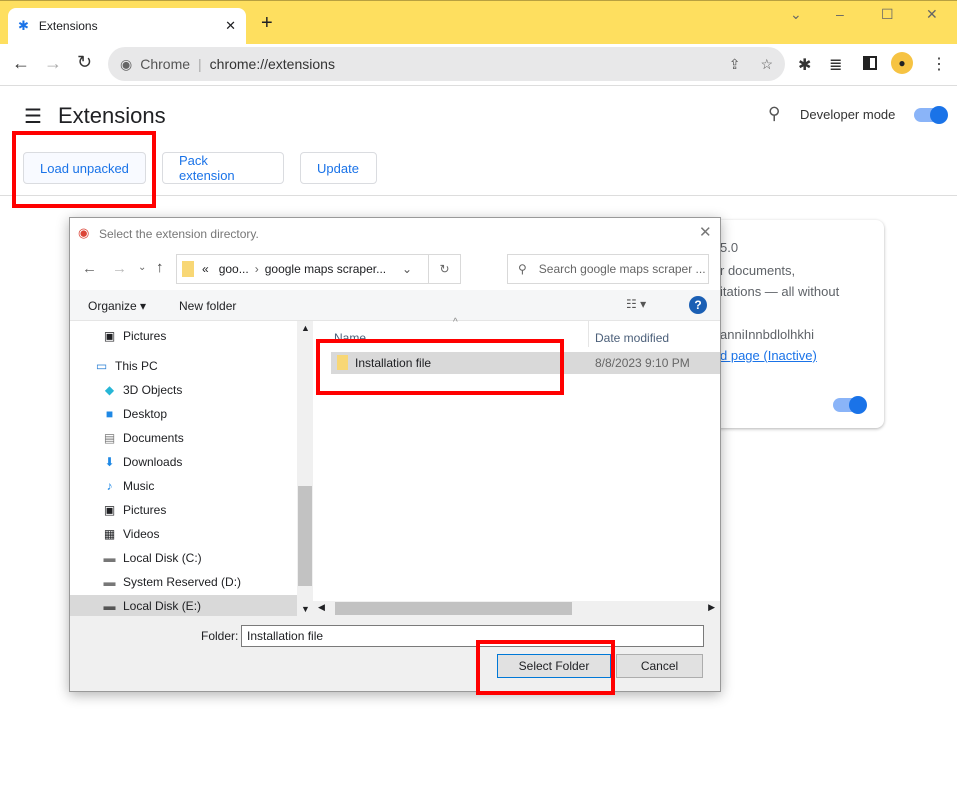 Image resolution: width=957 pixels, height=787 pixels. What do you see at coordinates (109, 534) in the screenshot?
I see `video-icon: ▦` at bounding box center [109, 534].